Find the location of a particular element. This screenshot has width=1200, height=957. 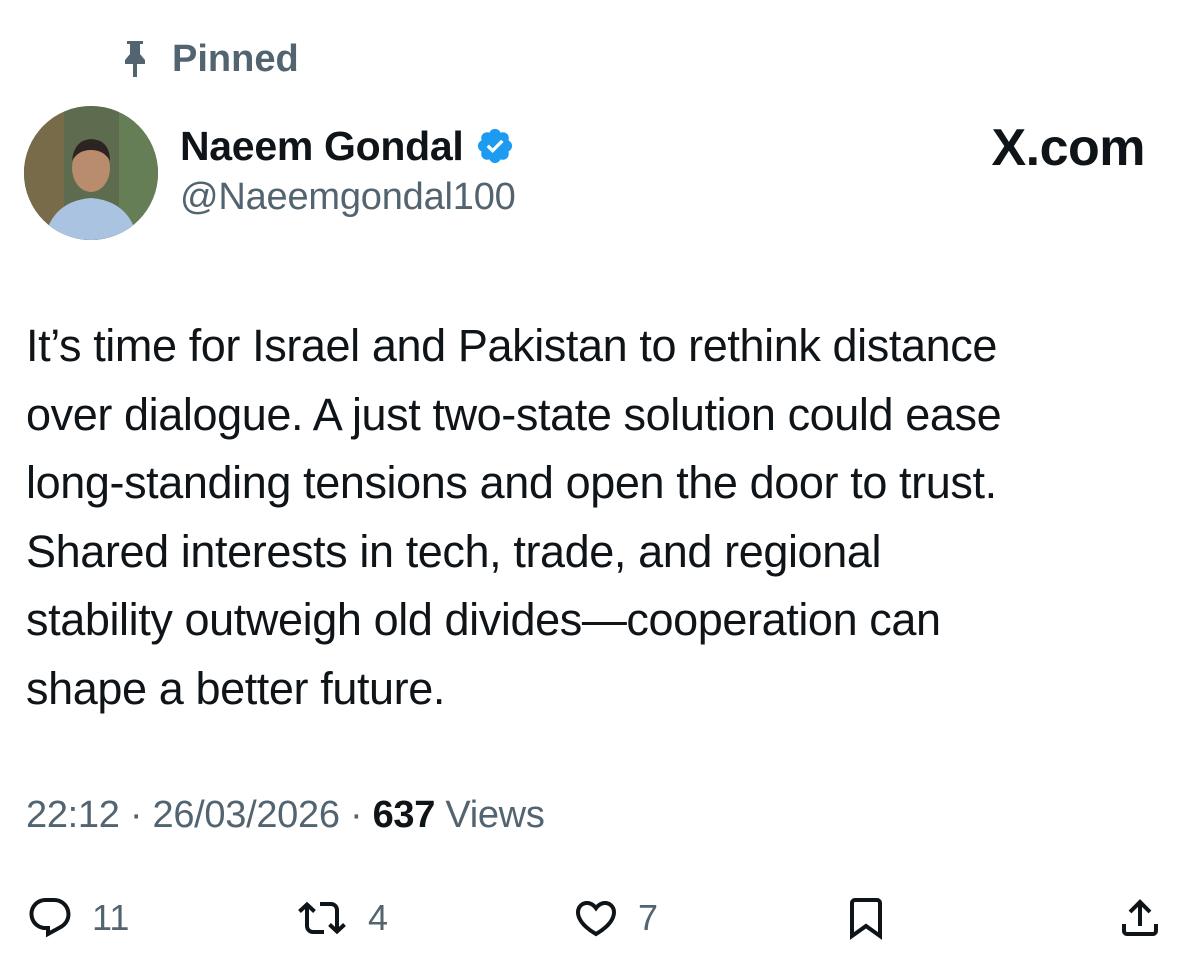

pin-icon is located at coordinates (135, 59).